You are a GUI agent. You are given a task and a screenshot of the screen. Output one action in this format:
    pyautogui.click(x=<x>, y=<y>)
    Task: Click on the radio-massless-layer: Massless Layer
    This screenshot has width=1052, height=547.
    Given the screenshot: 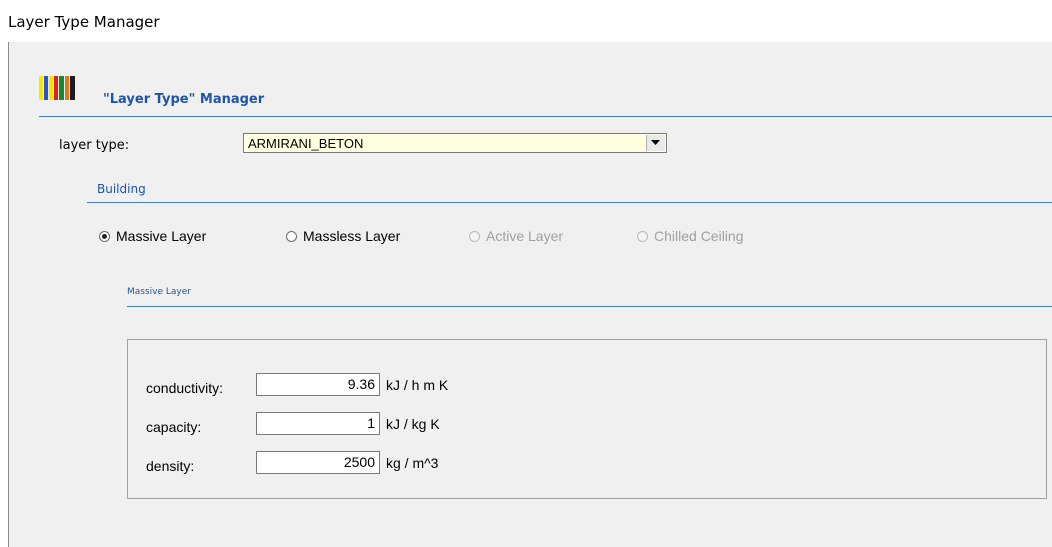 What is the action you would take?
    pyautogui.click(x=343, y=236)
    